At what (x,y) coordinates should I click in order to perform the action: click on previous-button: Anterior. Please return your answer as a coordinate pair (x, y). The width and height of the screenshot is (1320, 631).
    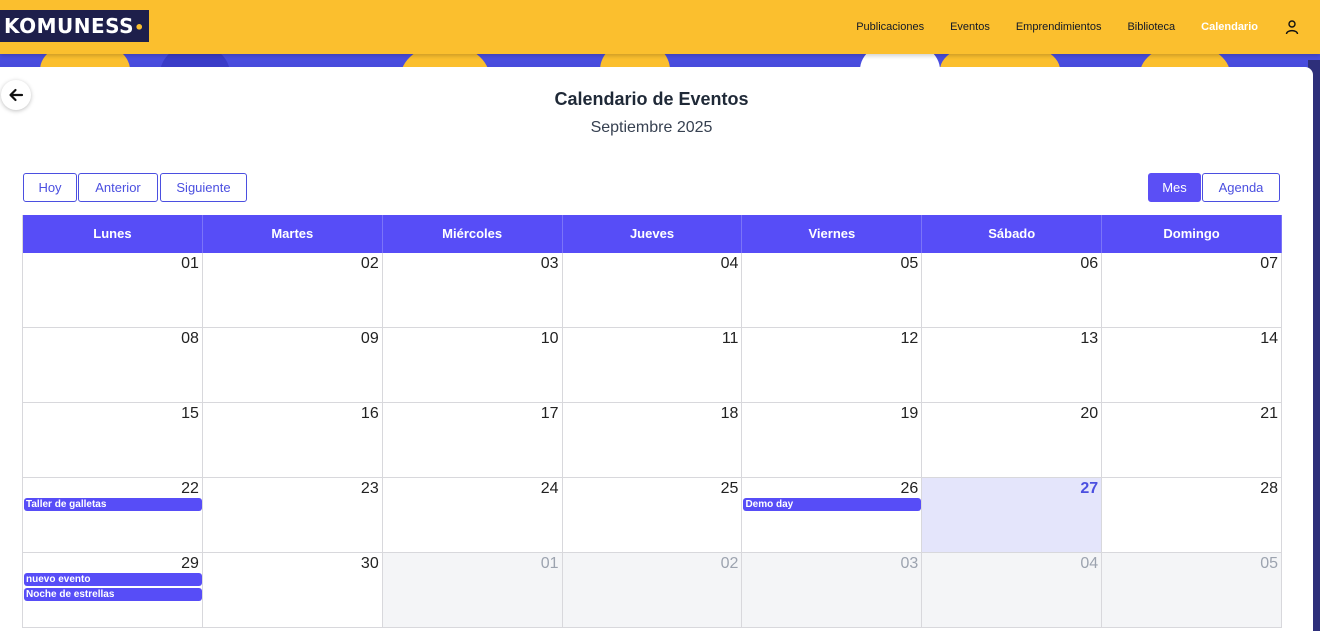
    Looking at the image, I should click on (118, 187).